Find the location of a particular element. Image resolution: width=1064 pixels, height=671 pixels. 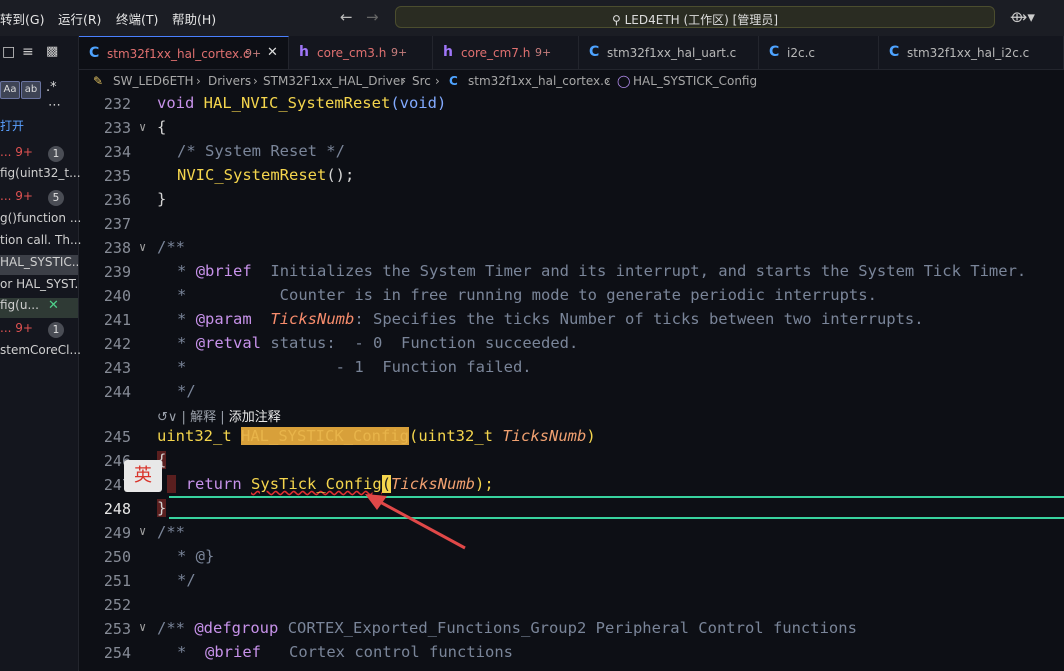

line-number: 253 is located at coordinates (117, 629).